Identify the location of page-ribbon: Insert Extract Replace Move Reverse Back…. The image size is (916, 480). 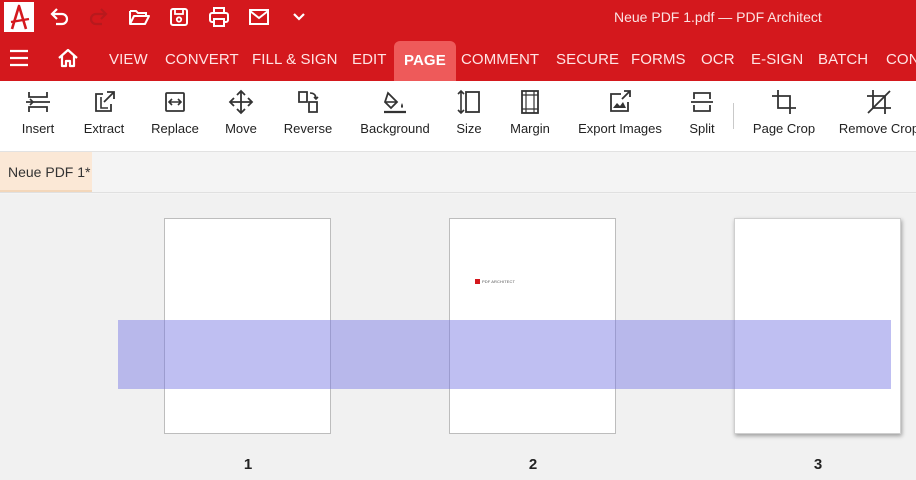
(458, 116).